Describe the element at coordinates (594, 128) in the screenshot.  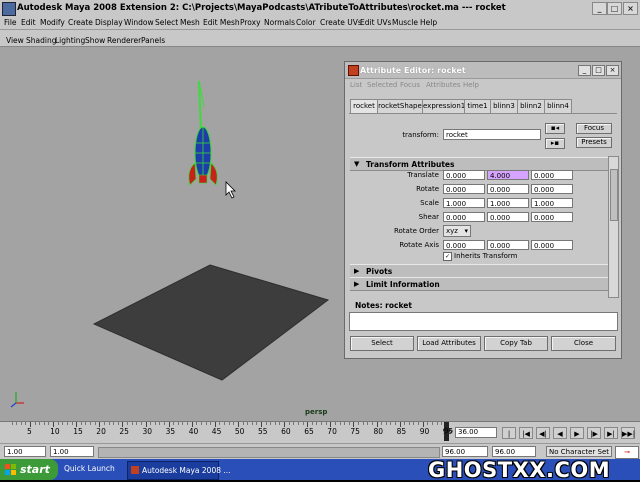
I see `focus-button: Focus` at that location.